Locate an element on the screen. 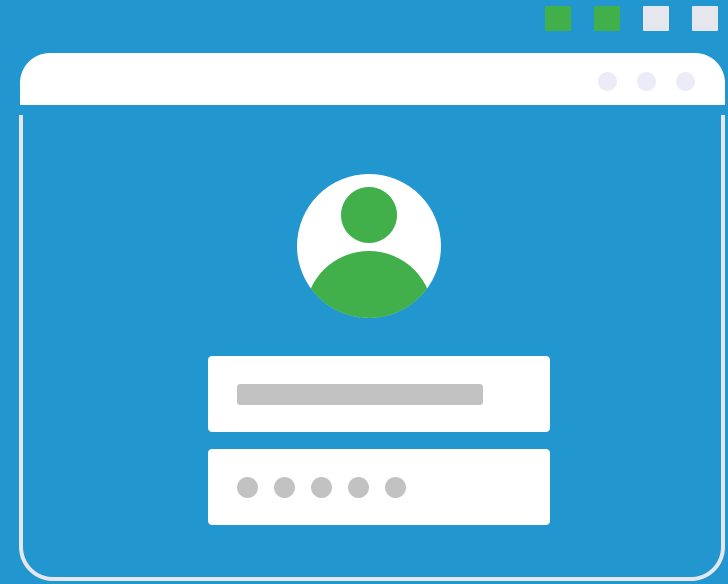 This screenshot has width=728, height=584. window-title-bar is located at coordinates (372, 79).